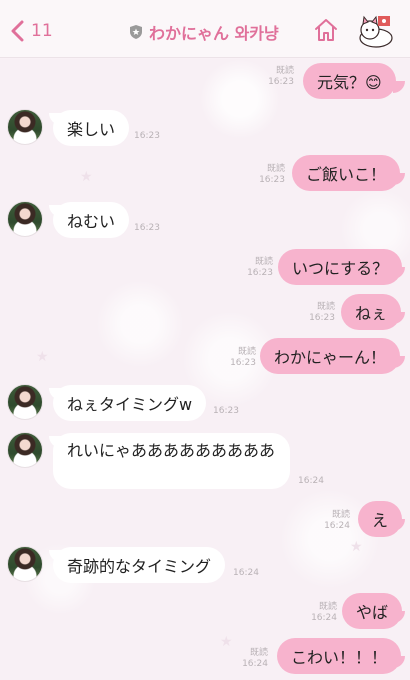  I want to click on message-bubble-outgoing: わかにゃーん！, so click(330, 356).